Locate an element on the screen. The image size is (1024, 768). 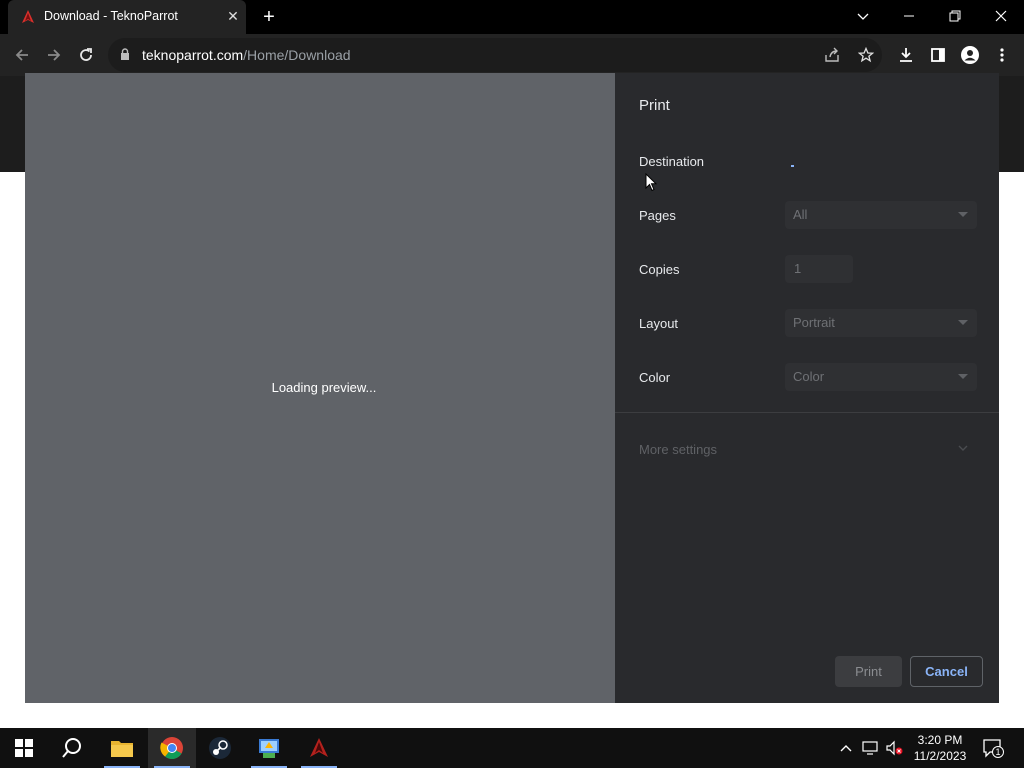
cancel-button: Cancel is located at coordinates (946, 671).